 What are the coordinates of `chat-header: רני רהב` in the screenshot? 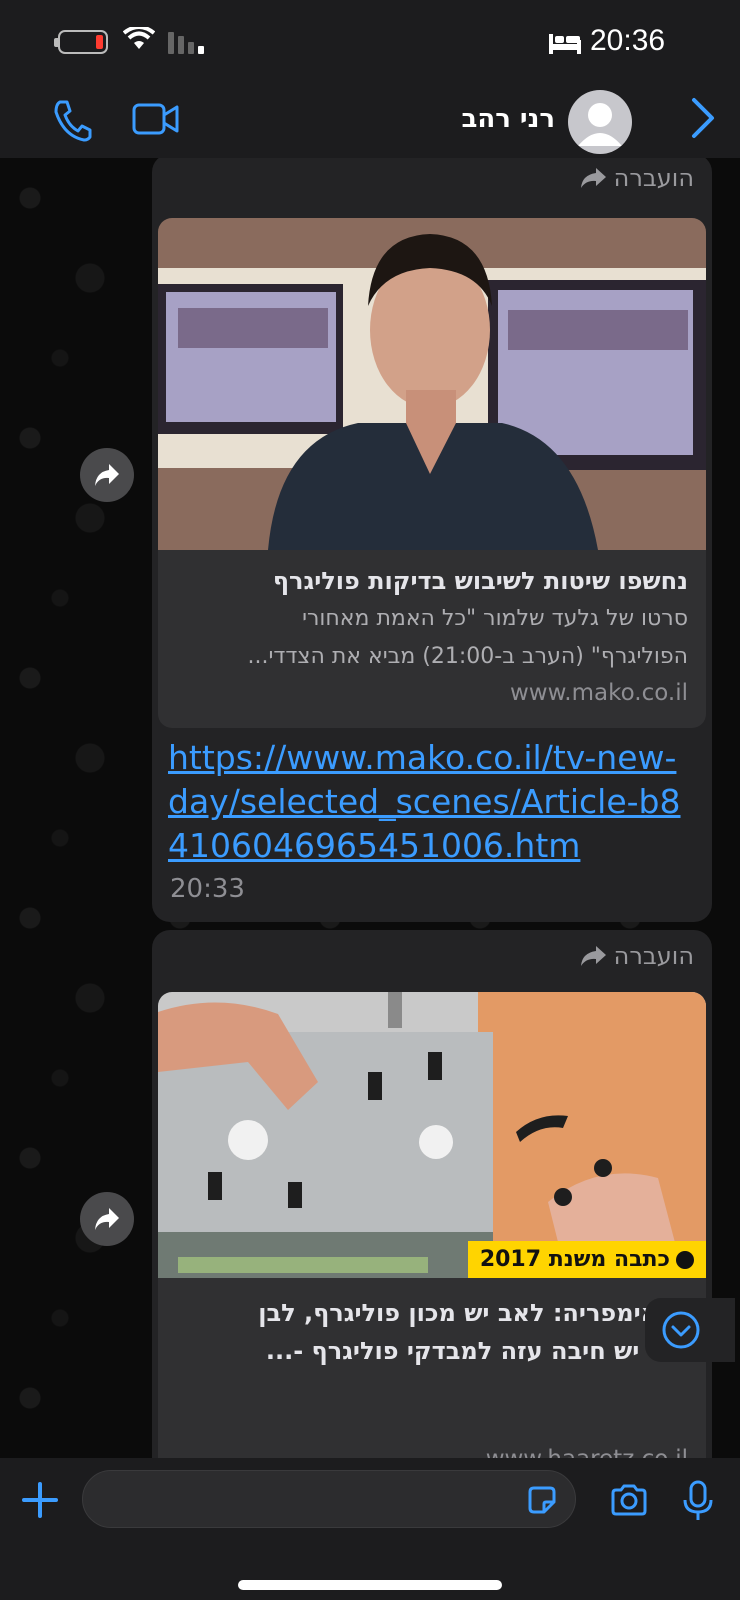 It's located at (370, 124).